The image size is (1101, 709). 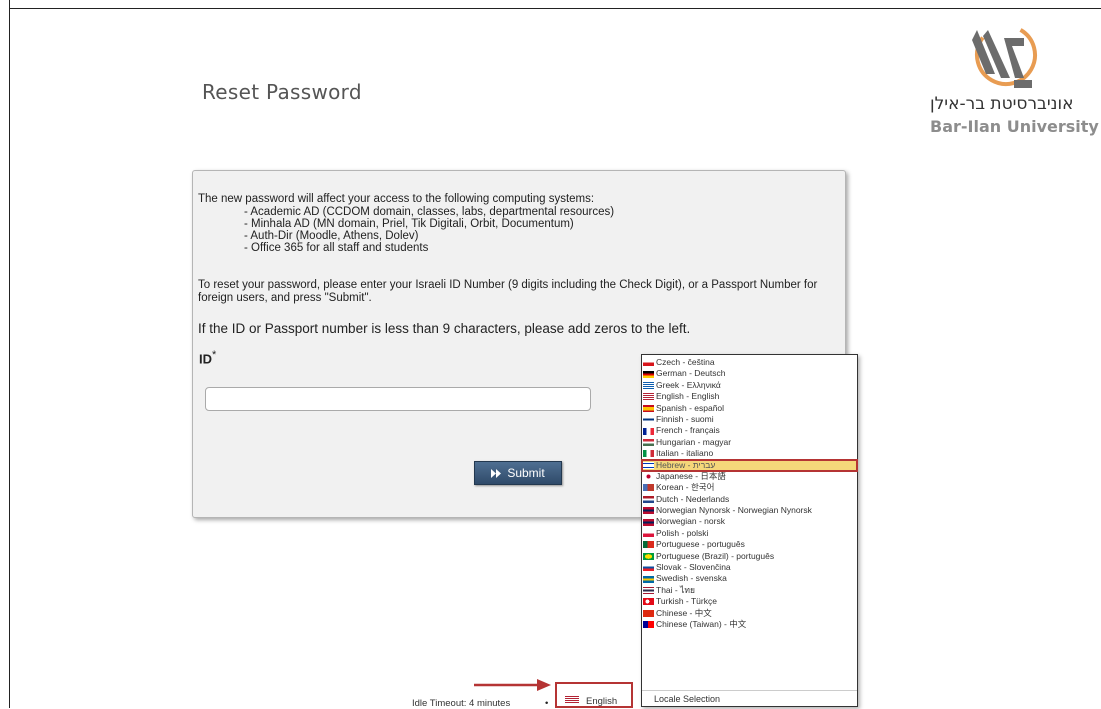 I want to click on locale-item-label: Portuguese - português, so click(x=700, y=544).